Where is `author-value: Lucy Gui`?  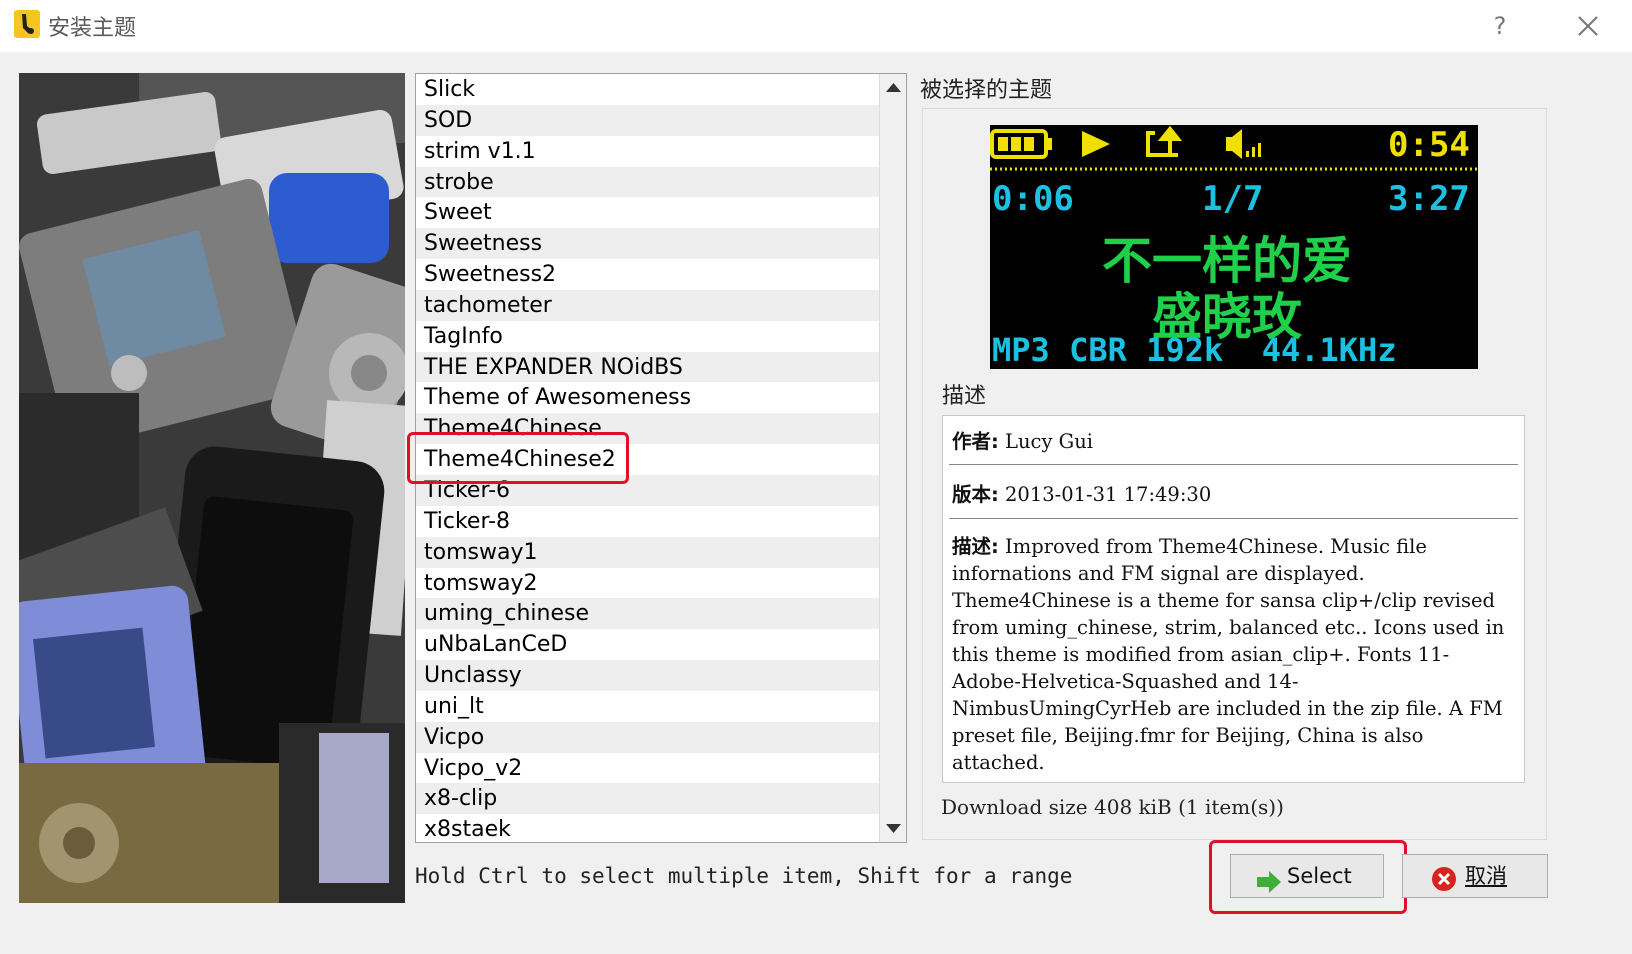 author-value: Lucy Gui is located at coordinates (1049, 441).